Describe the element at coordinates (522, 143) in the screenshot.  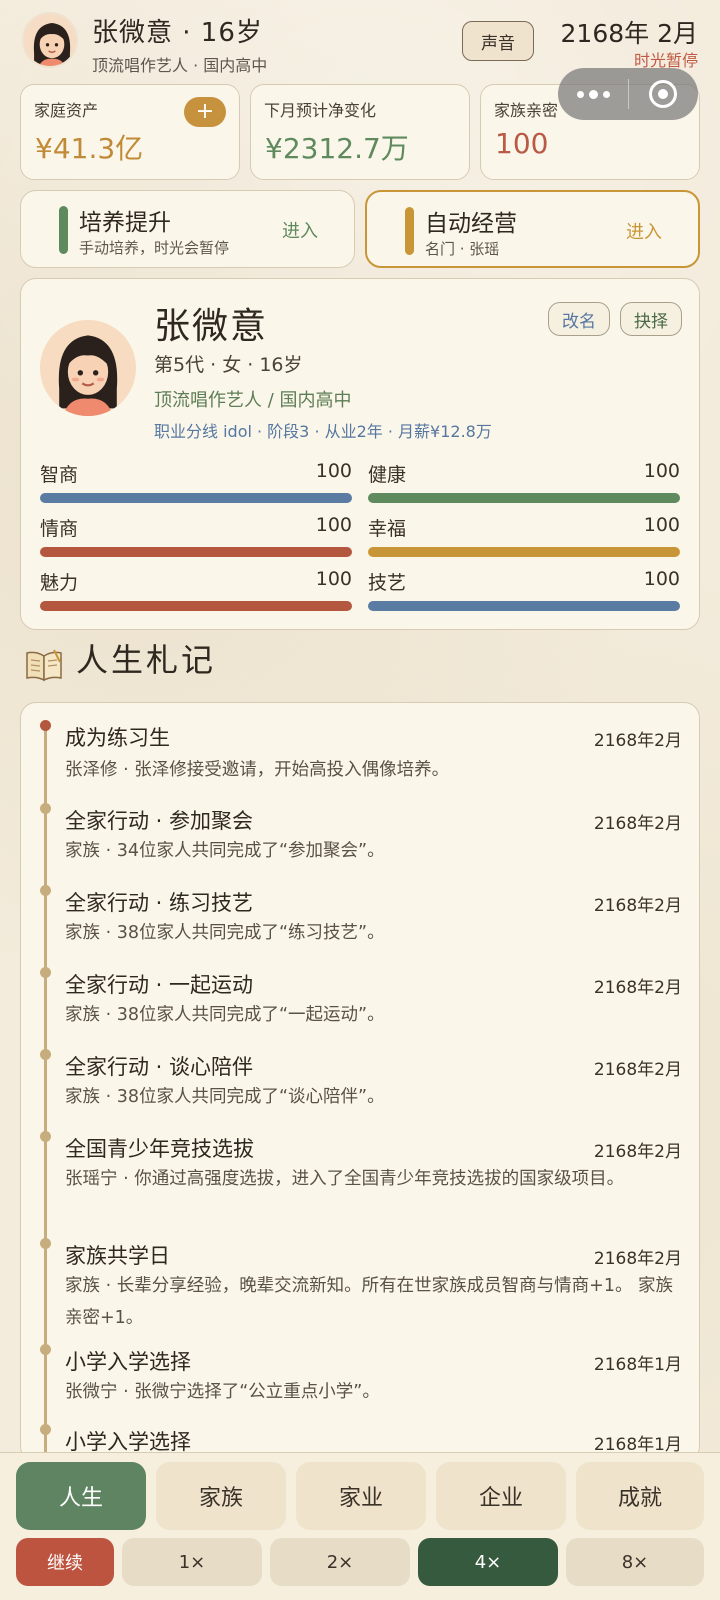
I see `family-intimacy-value: 100` at that location.